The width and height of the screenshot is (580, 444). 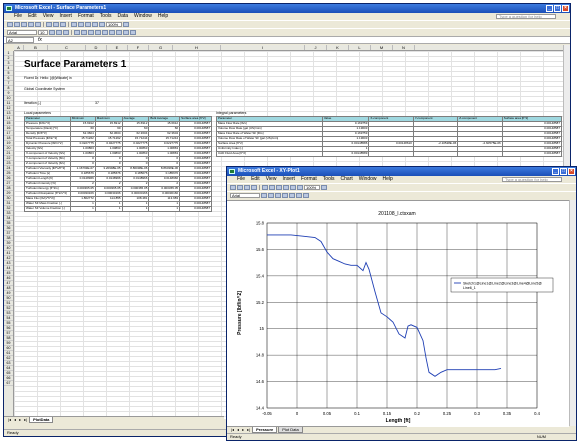 What do you see at coordinates (15, 420) in the screenshot?
I see `prev-sheet-icon: ◂` at bounding box center [15, 420].